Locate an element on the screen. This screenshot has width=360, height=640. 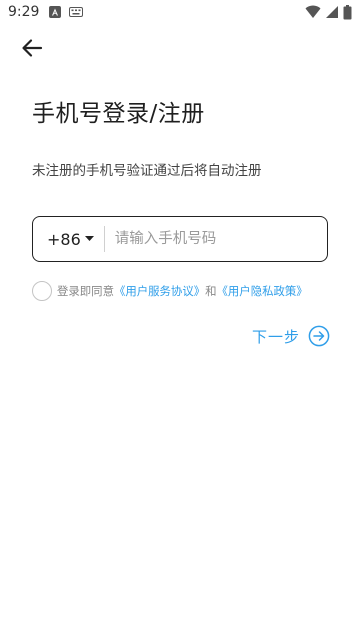
divider is located at coordinates (104, 239).